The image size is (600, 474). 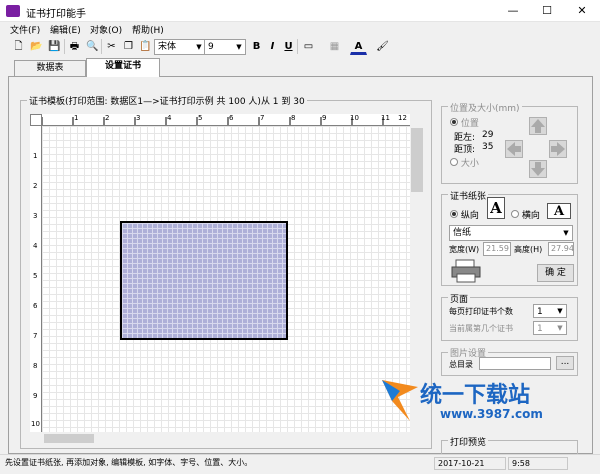 What do you see at coordinates (145, 46) in the screenshot?
I see `paste-icon: 📋` at bounding box center [145, 46].